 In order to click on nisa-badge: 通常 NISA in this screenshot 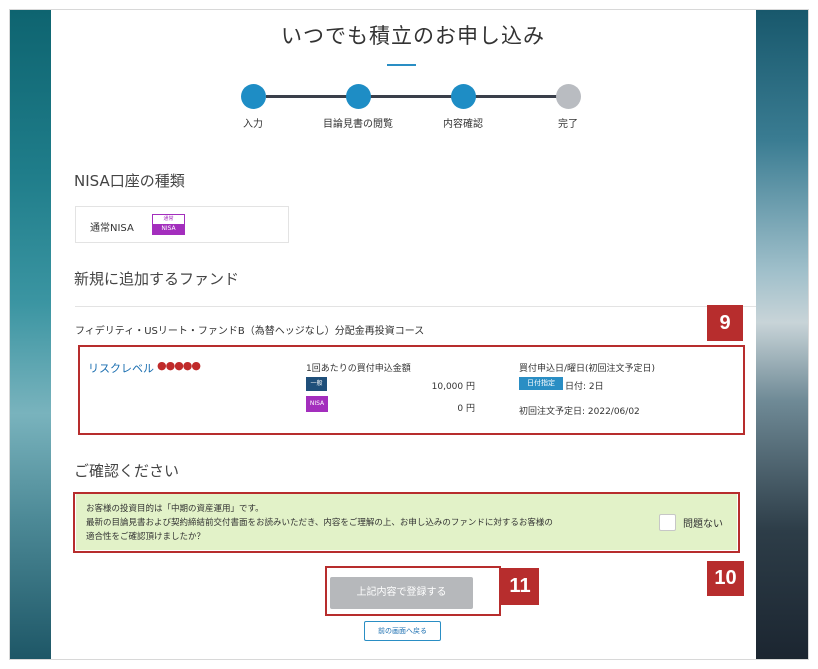, I will do `click(168, 224)`.